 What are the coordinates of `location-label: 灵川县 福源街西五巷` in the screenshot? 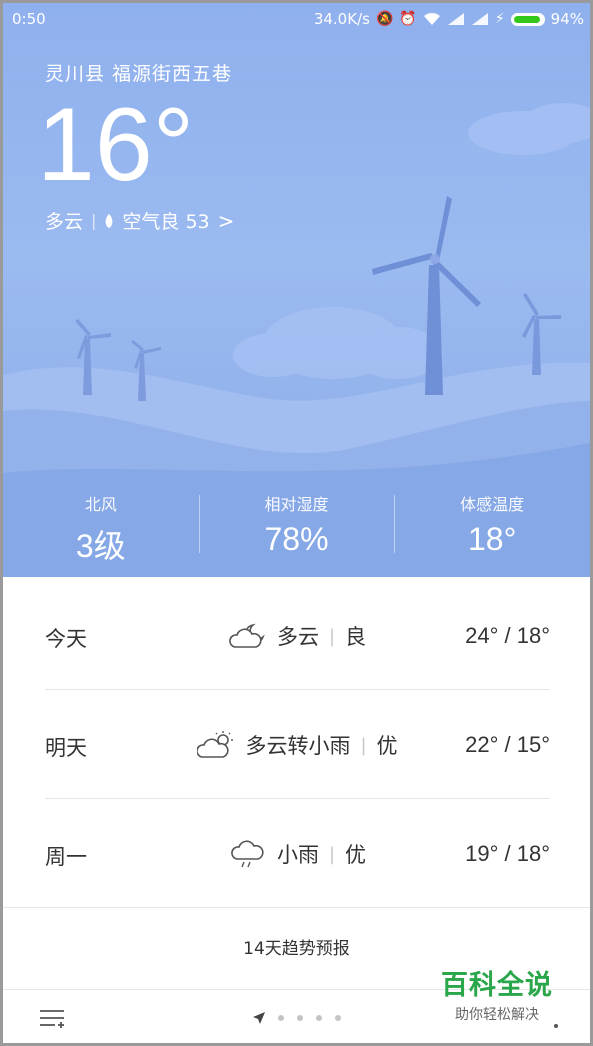 It's located at (138, 72).